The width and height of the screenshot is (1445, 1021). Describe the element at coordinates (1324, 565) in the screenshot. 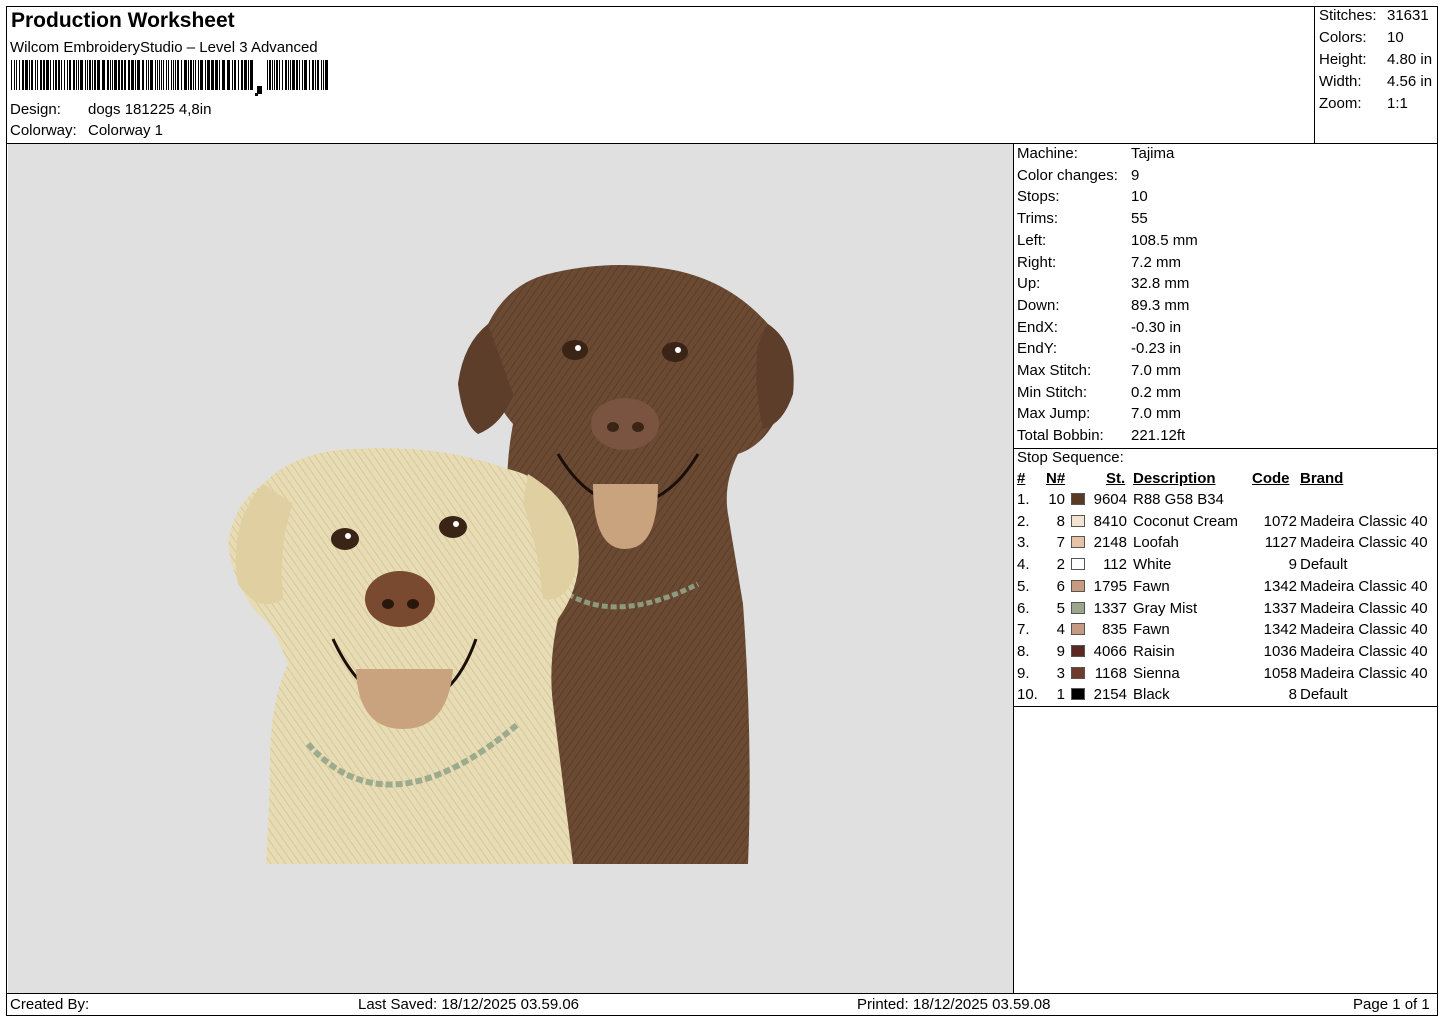

I see `thread-brand: Default` at that location.